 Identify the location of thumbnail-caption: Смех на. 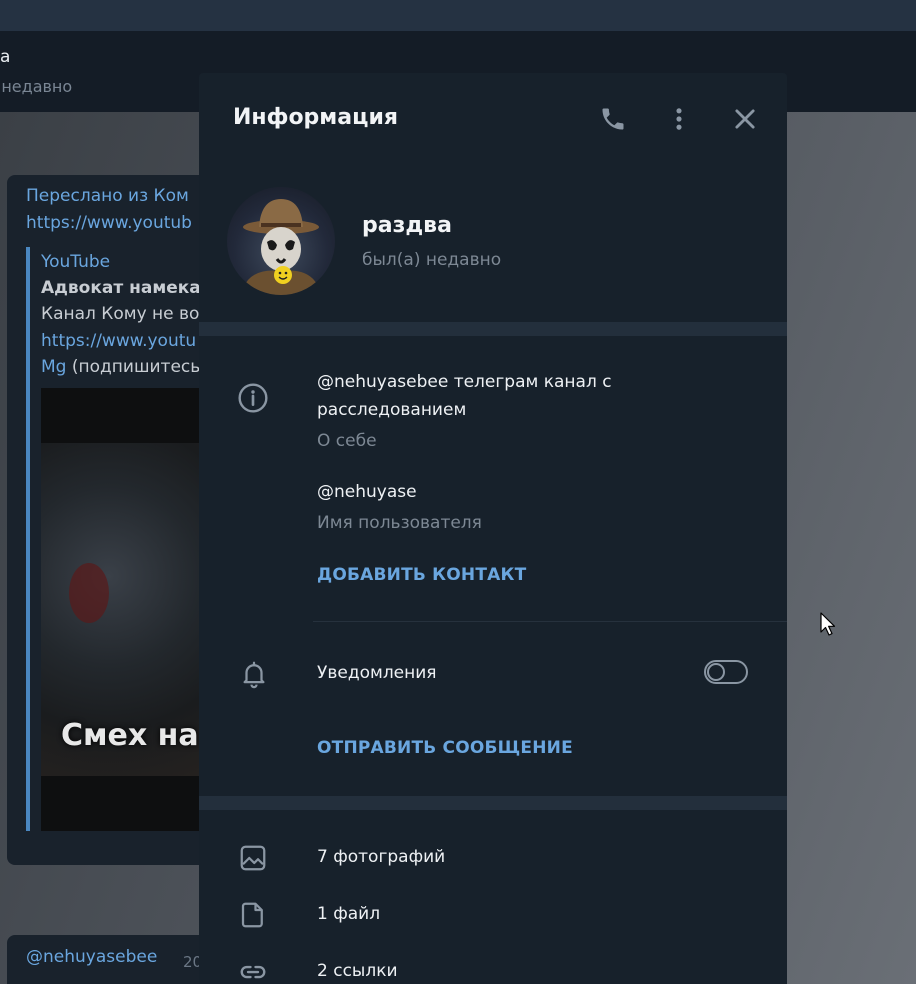
(130, 735).